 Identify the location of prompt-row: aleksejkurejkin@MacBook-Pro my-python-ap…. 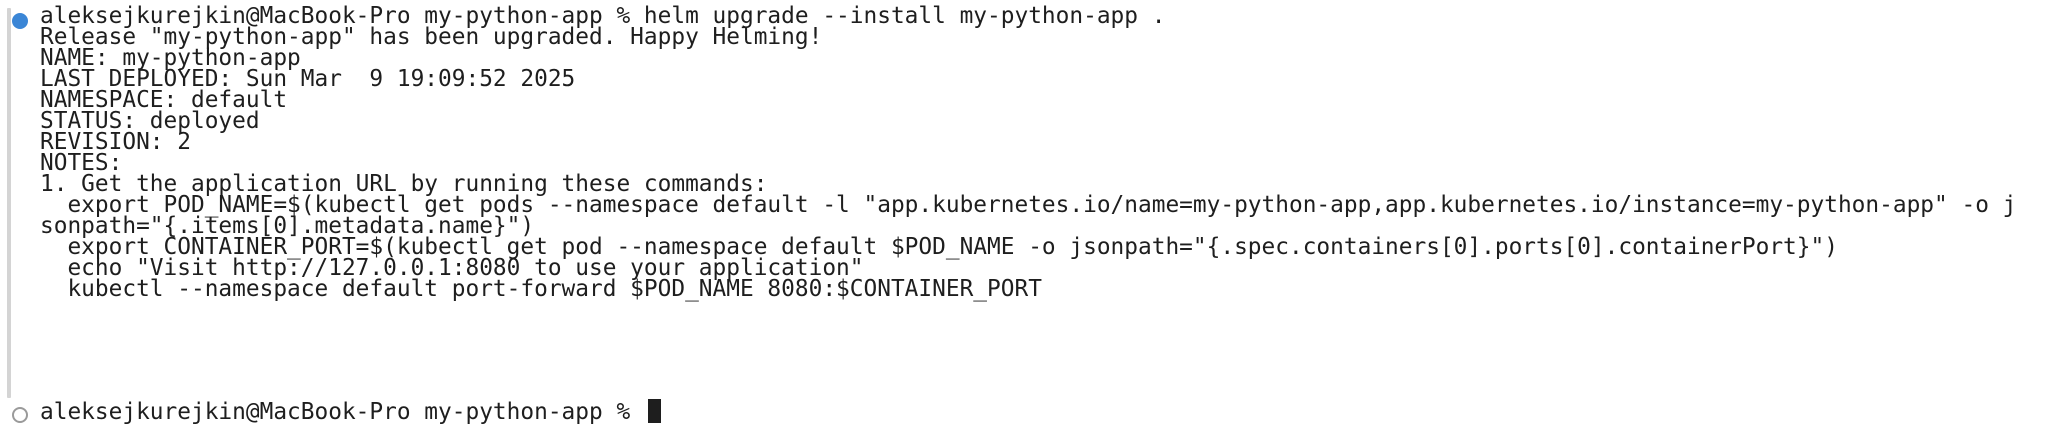
(350, 412).